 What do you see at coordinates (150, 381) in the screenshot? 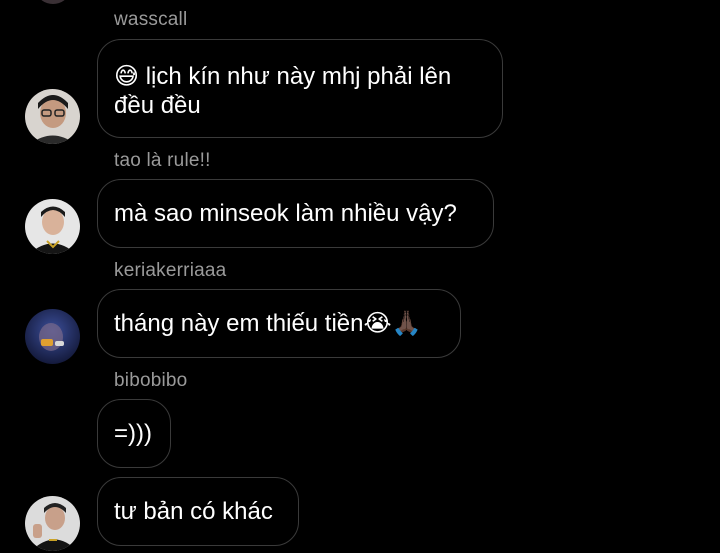
I see `sender-name-bibobibo: bibobibo` at bounding box center [150, 381].